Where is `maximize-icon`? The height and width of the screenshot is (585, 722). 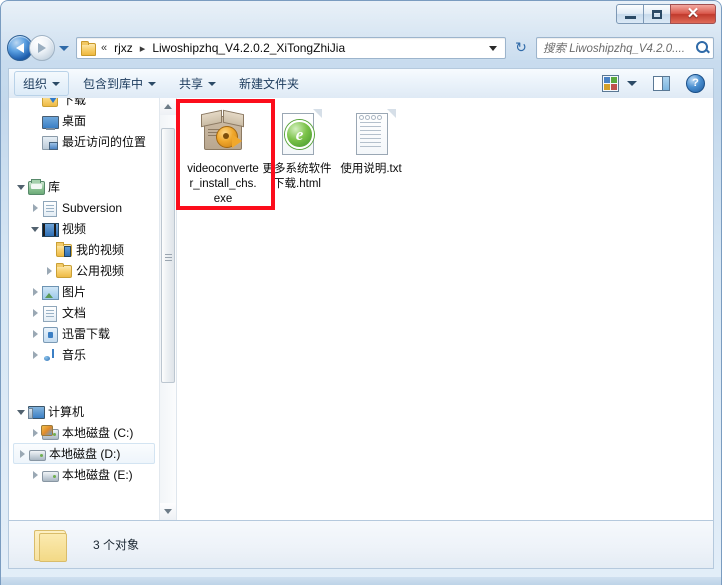 maximize-icon is located at coordinates (657, 14).